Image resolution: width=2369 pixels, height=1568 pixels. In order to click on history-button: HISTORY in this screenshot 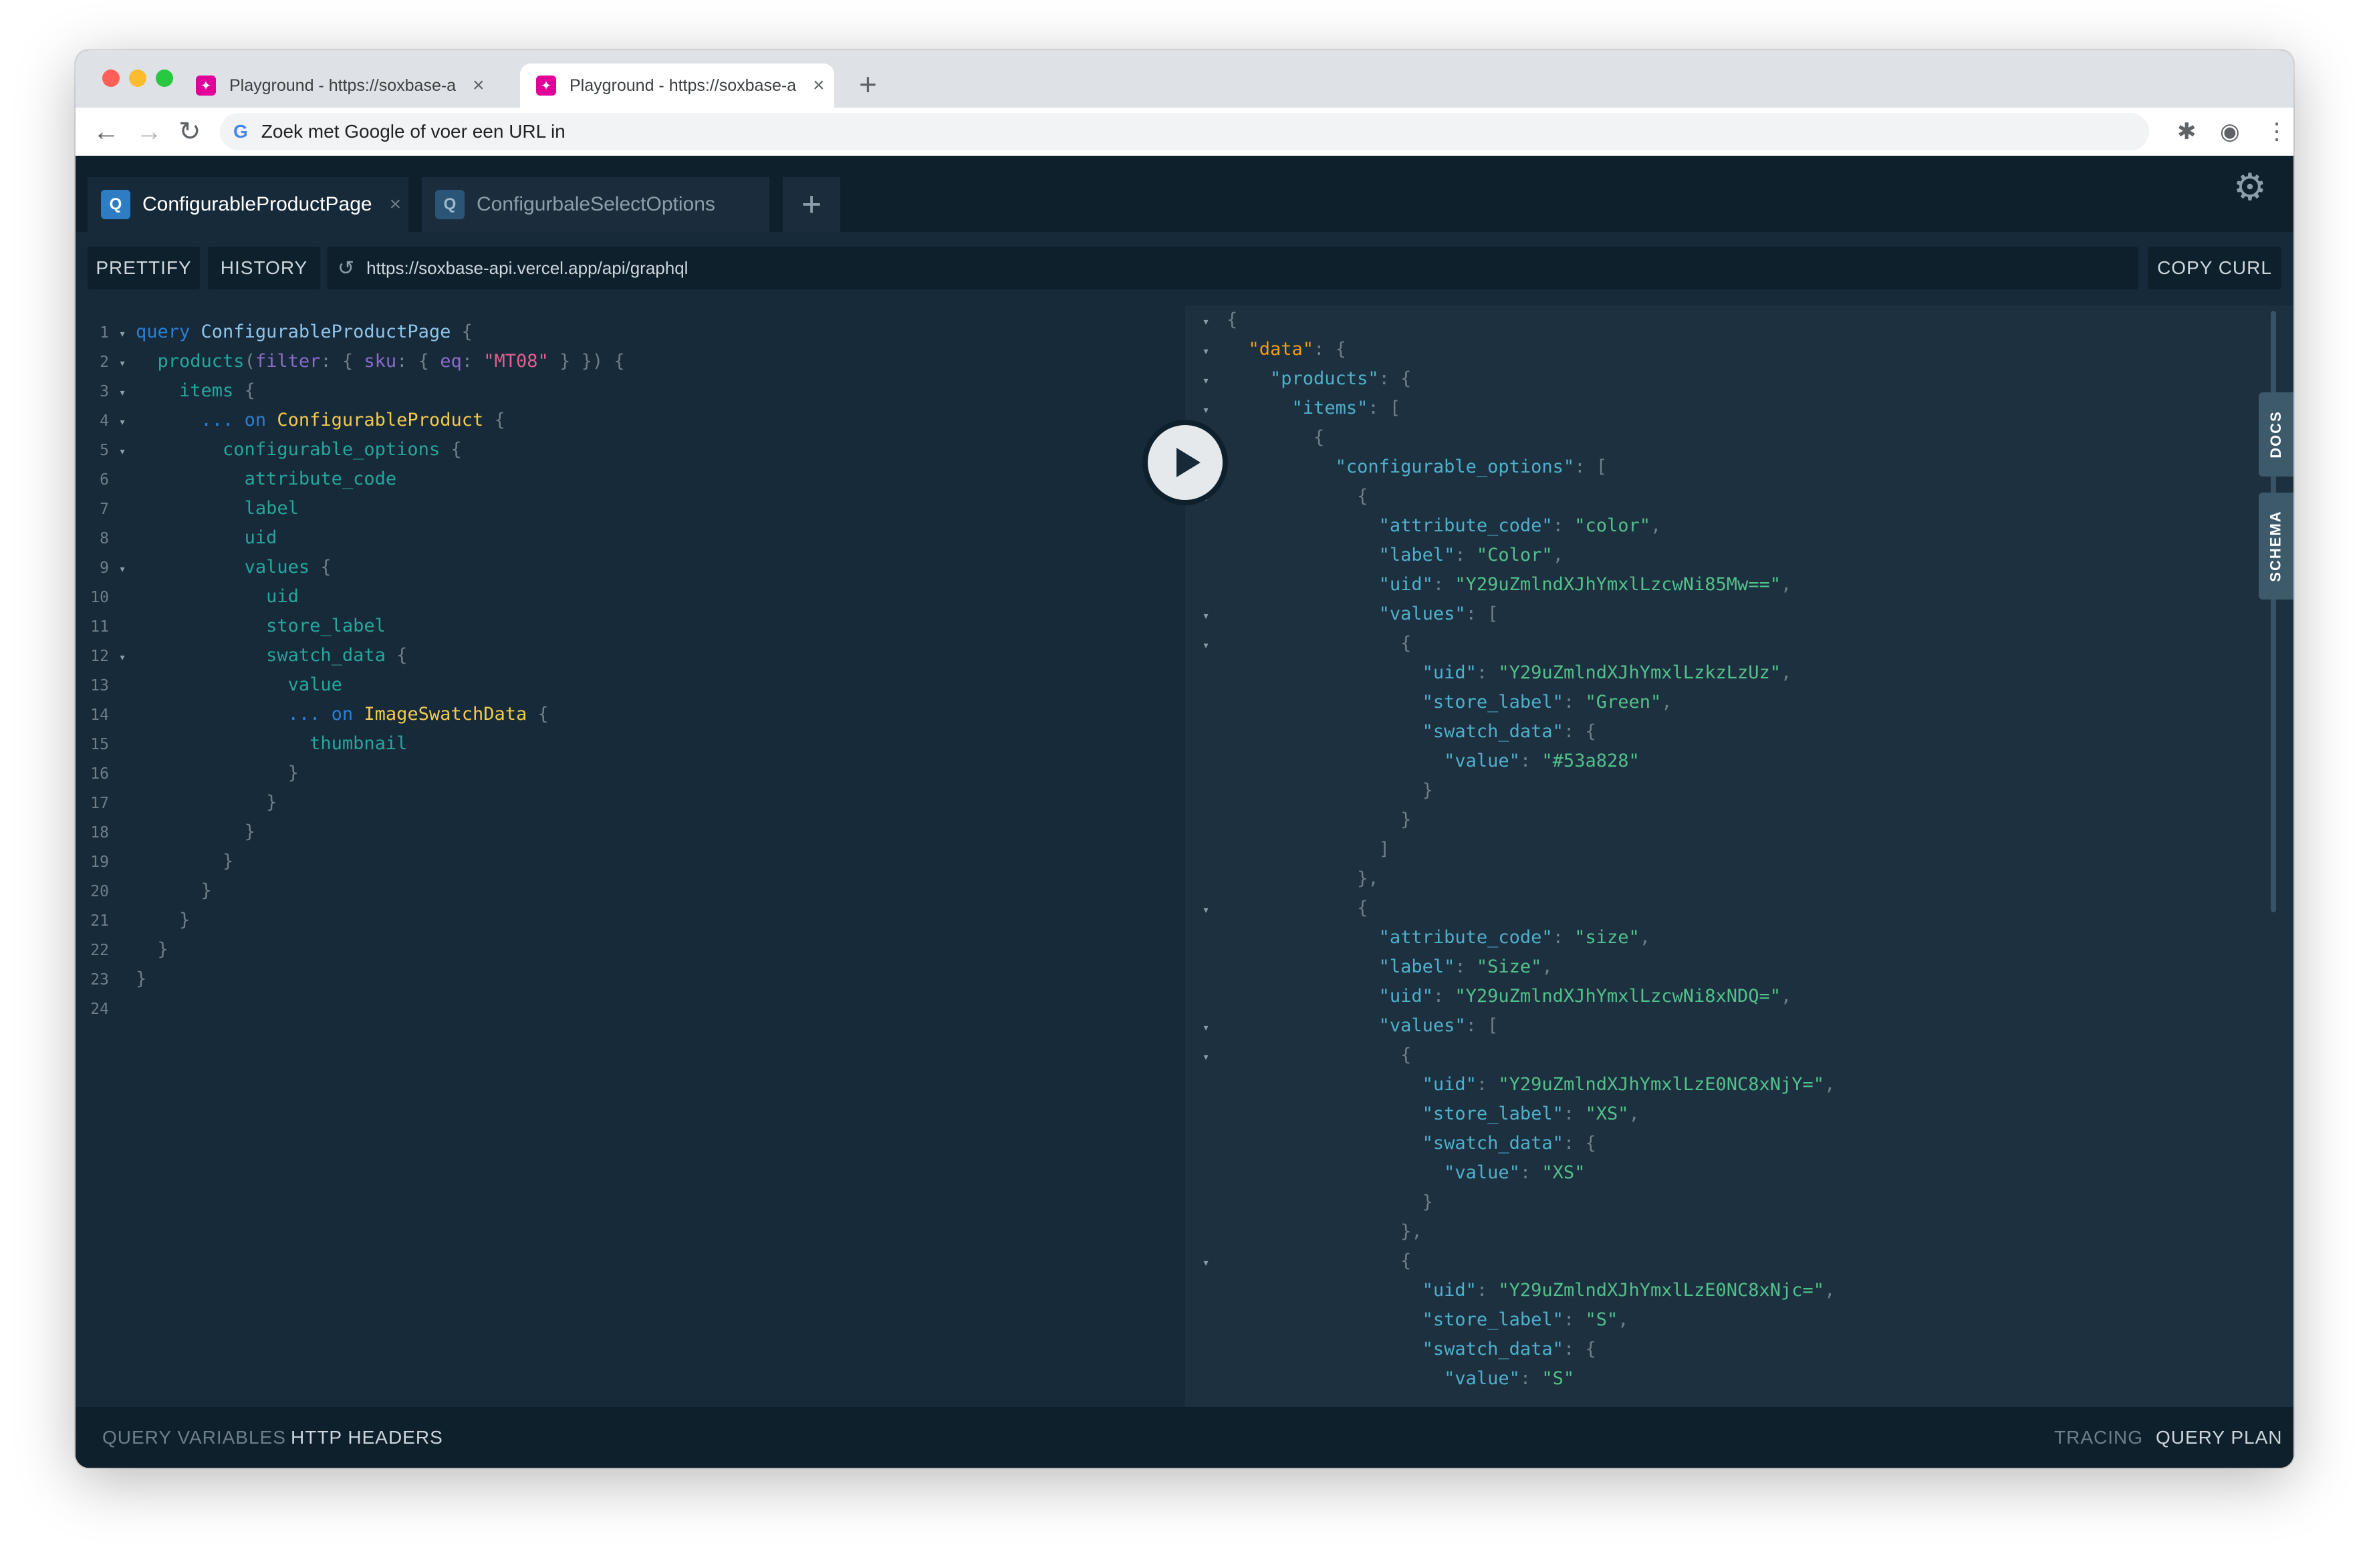, I will do `click(264, 268)`.